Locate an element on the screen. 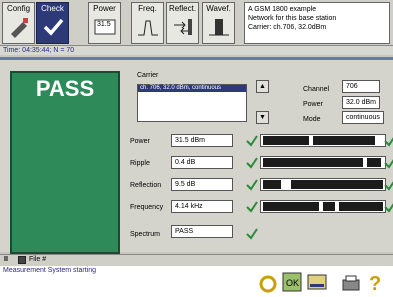 The width and height of the screenshot is (393, 297). power-button: Power 31.5 is located at coordinates (104, 23).